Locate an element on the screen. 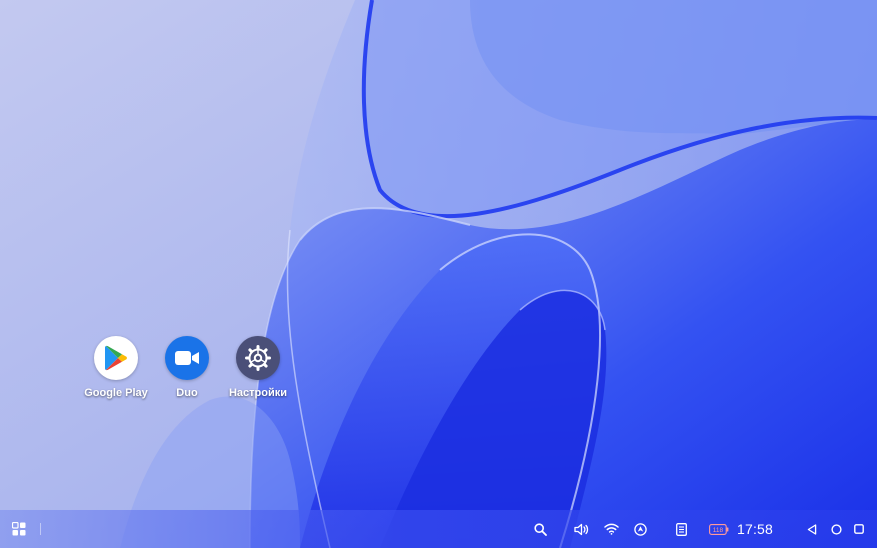 This screenshot has width=877, height=548. app-duo: Duo is located at coordinates (187, 367).